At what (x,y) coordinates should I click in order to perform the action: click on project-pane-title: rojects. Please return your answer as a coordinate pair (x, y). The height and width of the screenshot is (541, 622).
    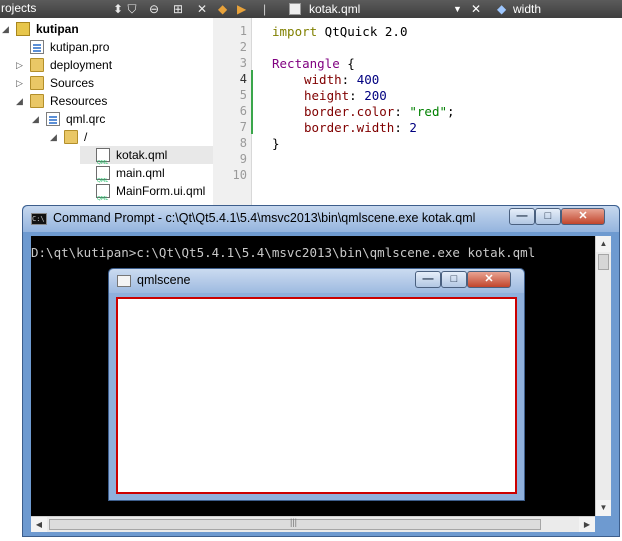
    Looking at the image, I should click on (19, 8).